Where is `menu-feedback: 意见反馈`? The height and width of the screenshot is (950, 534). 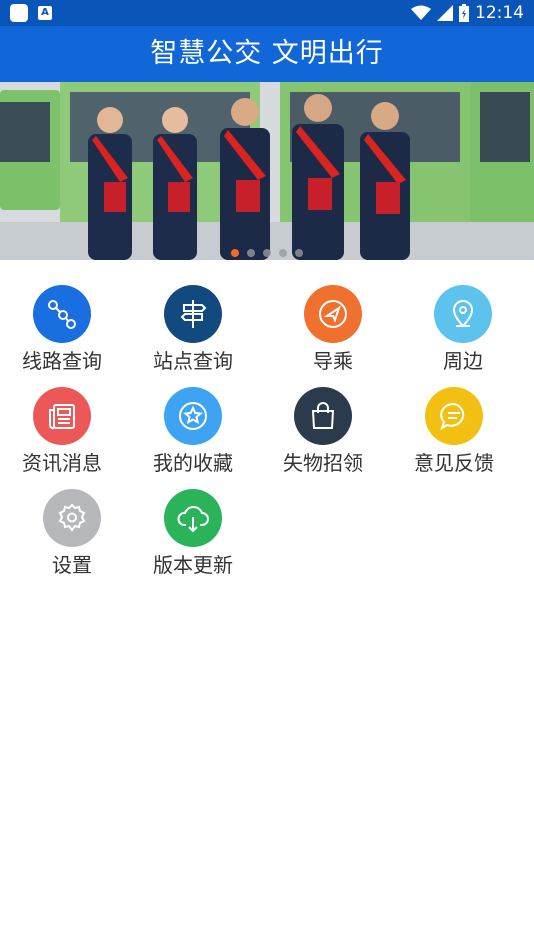
menu-feedback: 意见反馈 is located at coordinates (454, 432).